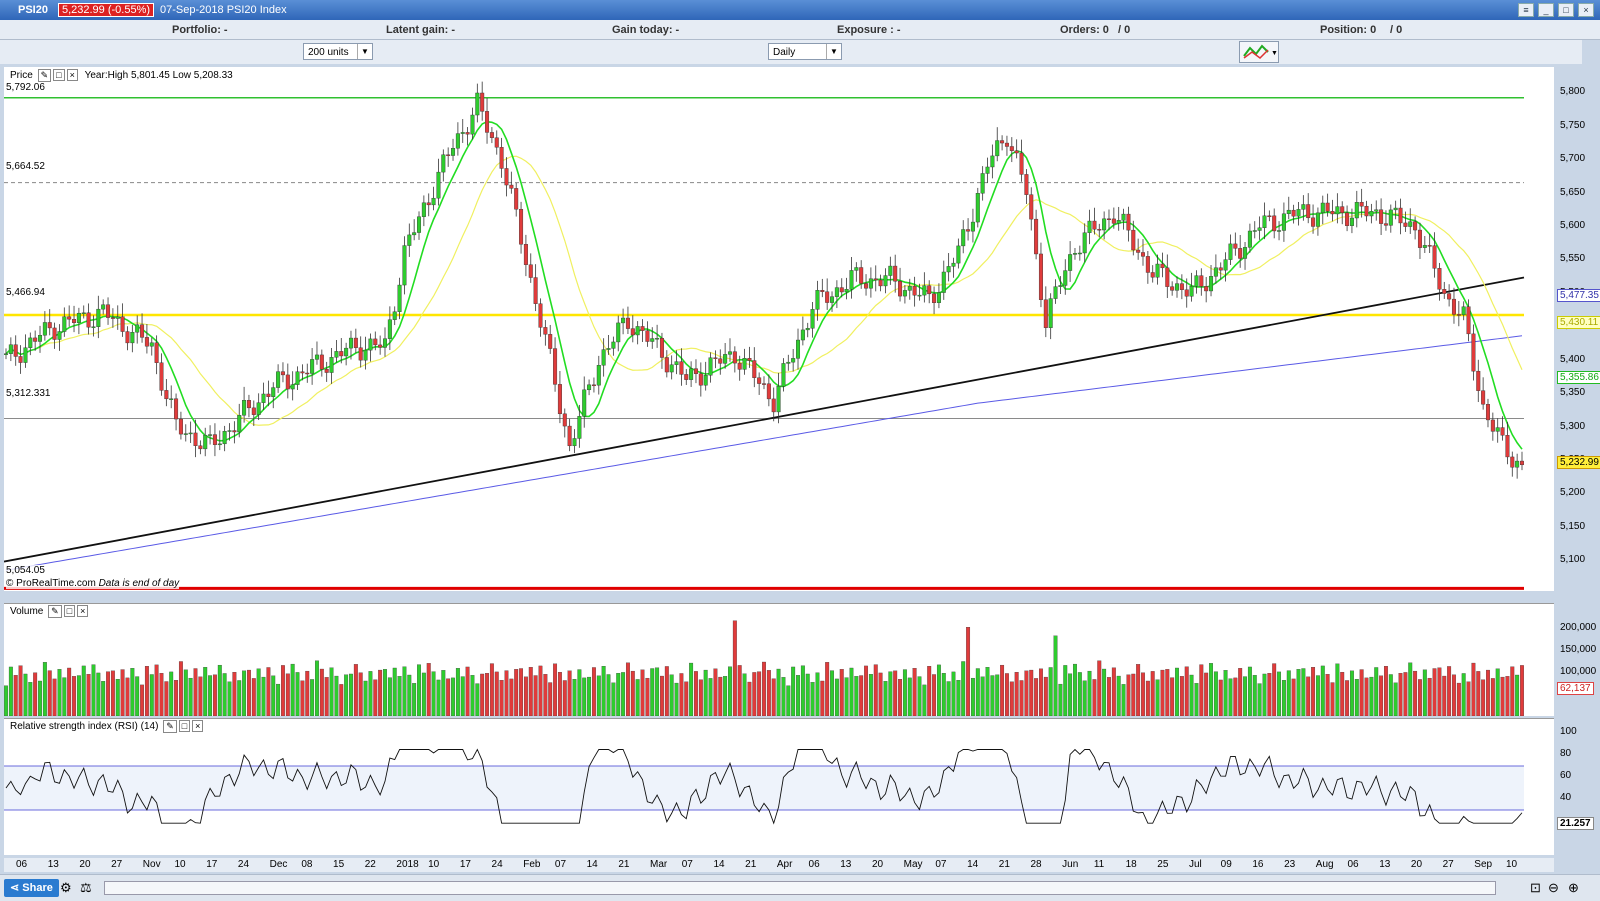  I want to click on menu-icon: ≡, so click(1526, 10).